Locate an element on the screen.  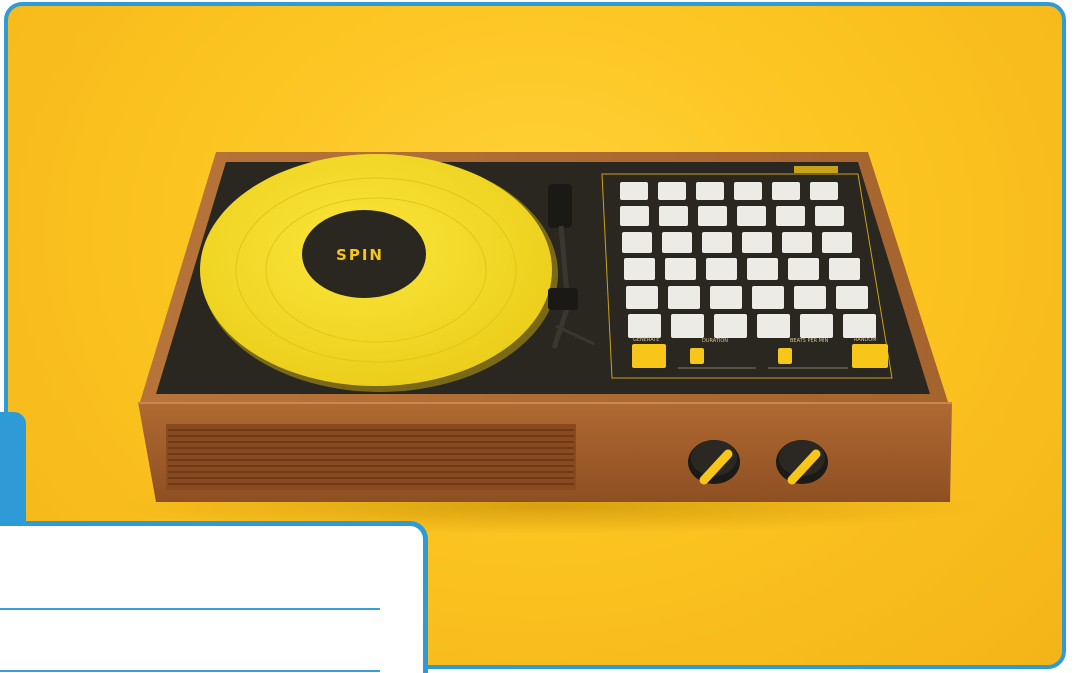
bpm-label: BEATS PER MIN is located at coordinates (809, 341).